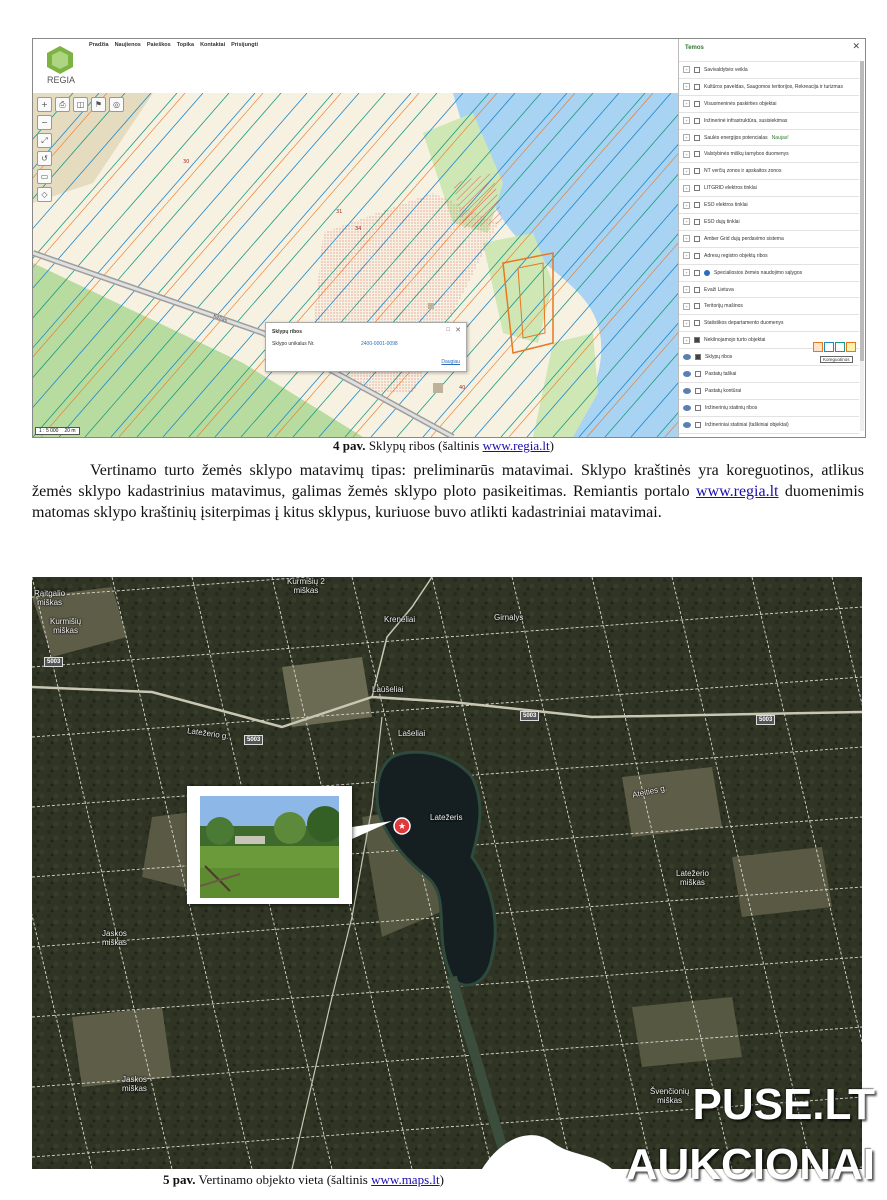  Describe the element at coordinates (726, 205) in the screenshot. I see `layer-label: ESO elektros tinklai` at that location.